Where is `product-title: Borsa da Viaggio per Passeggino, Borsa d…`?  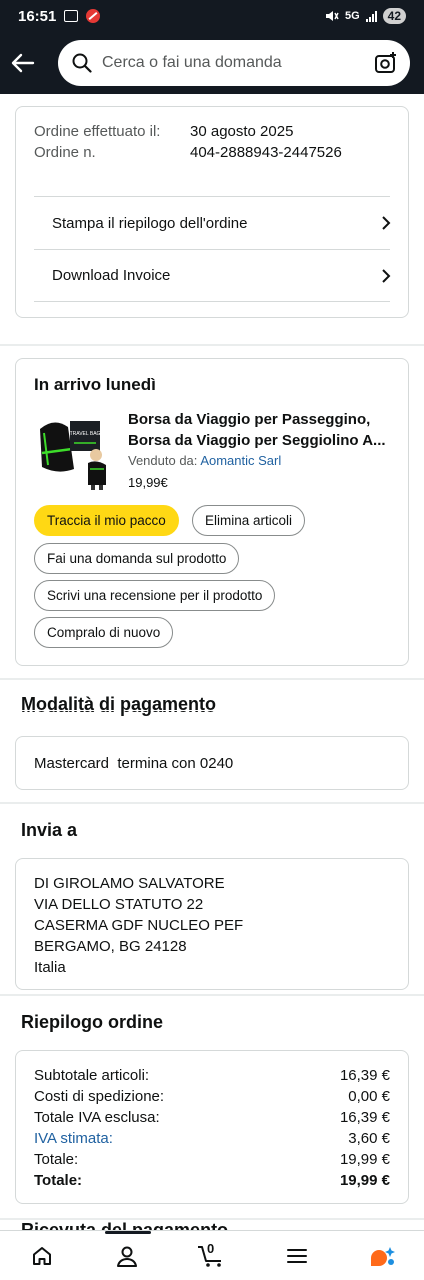
product-title: Borsa da Viaggio per Passeggino, Borsa d… is located at coordinates (261, 430).